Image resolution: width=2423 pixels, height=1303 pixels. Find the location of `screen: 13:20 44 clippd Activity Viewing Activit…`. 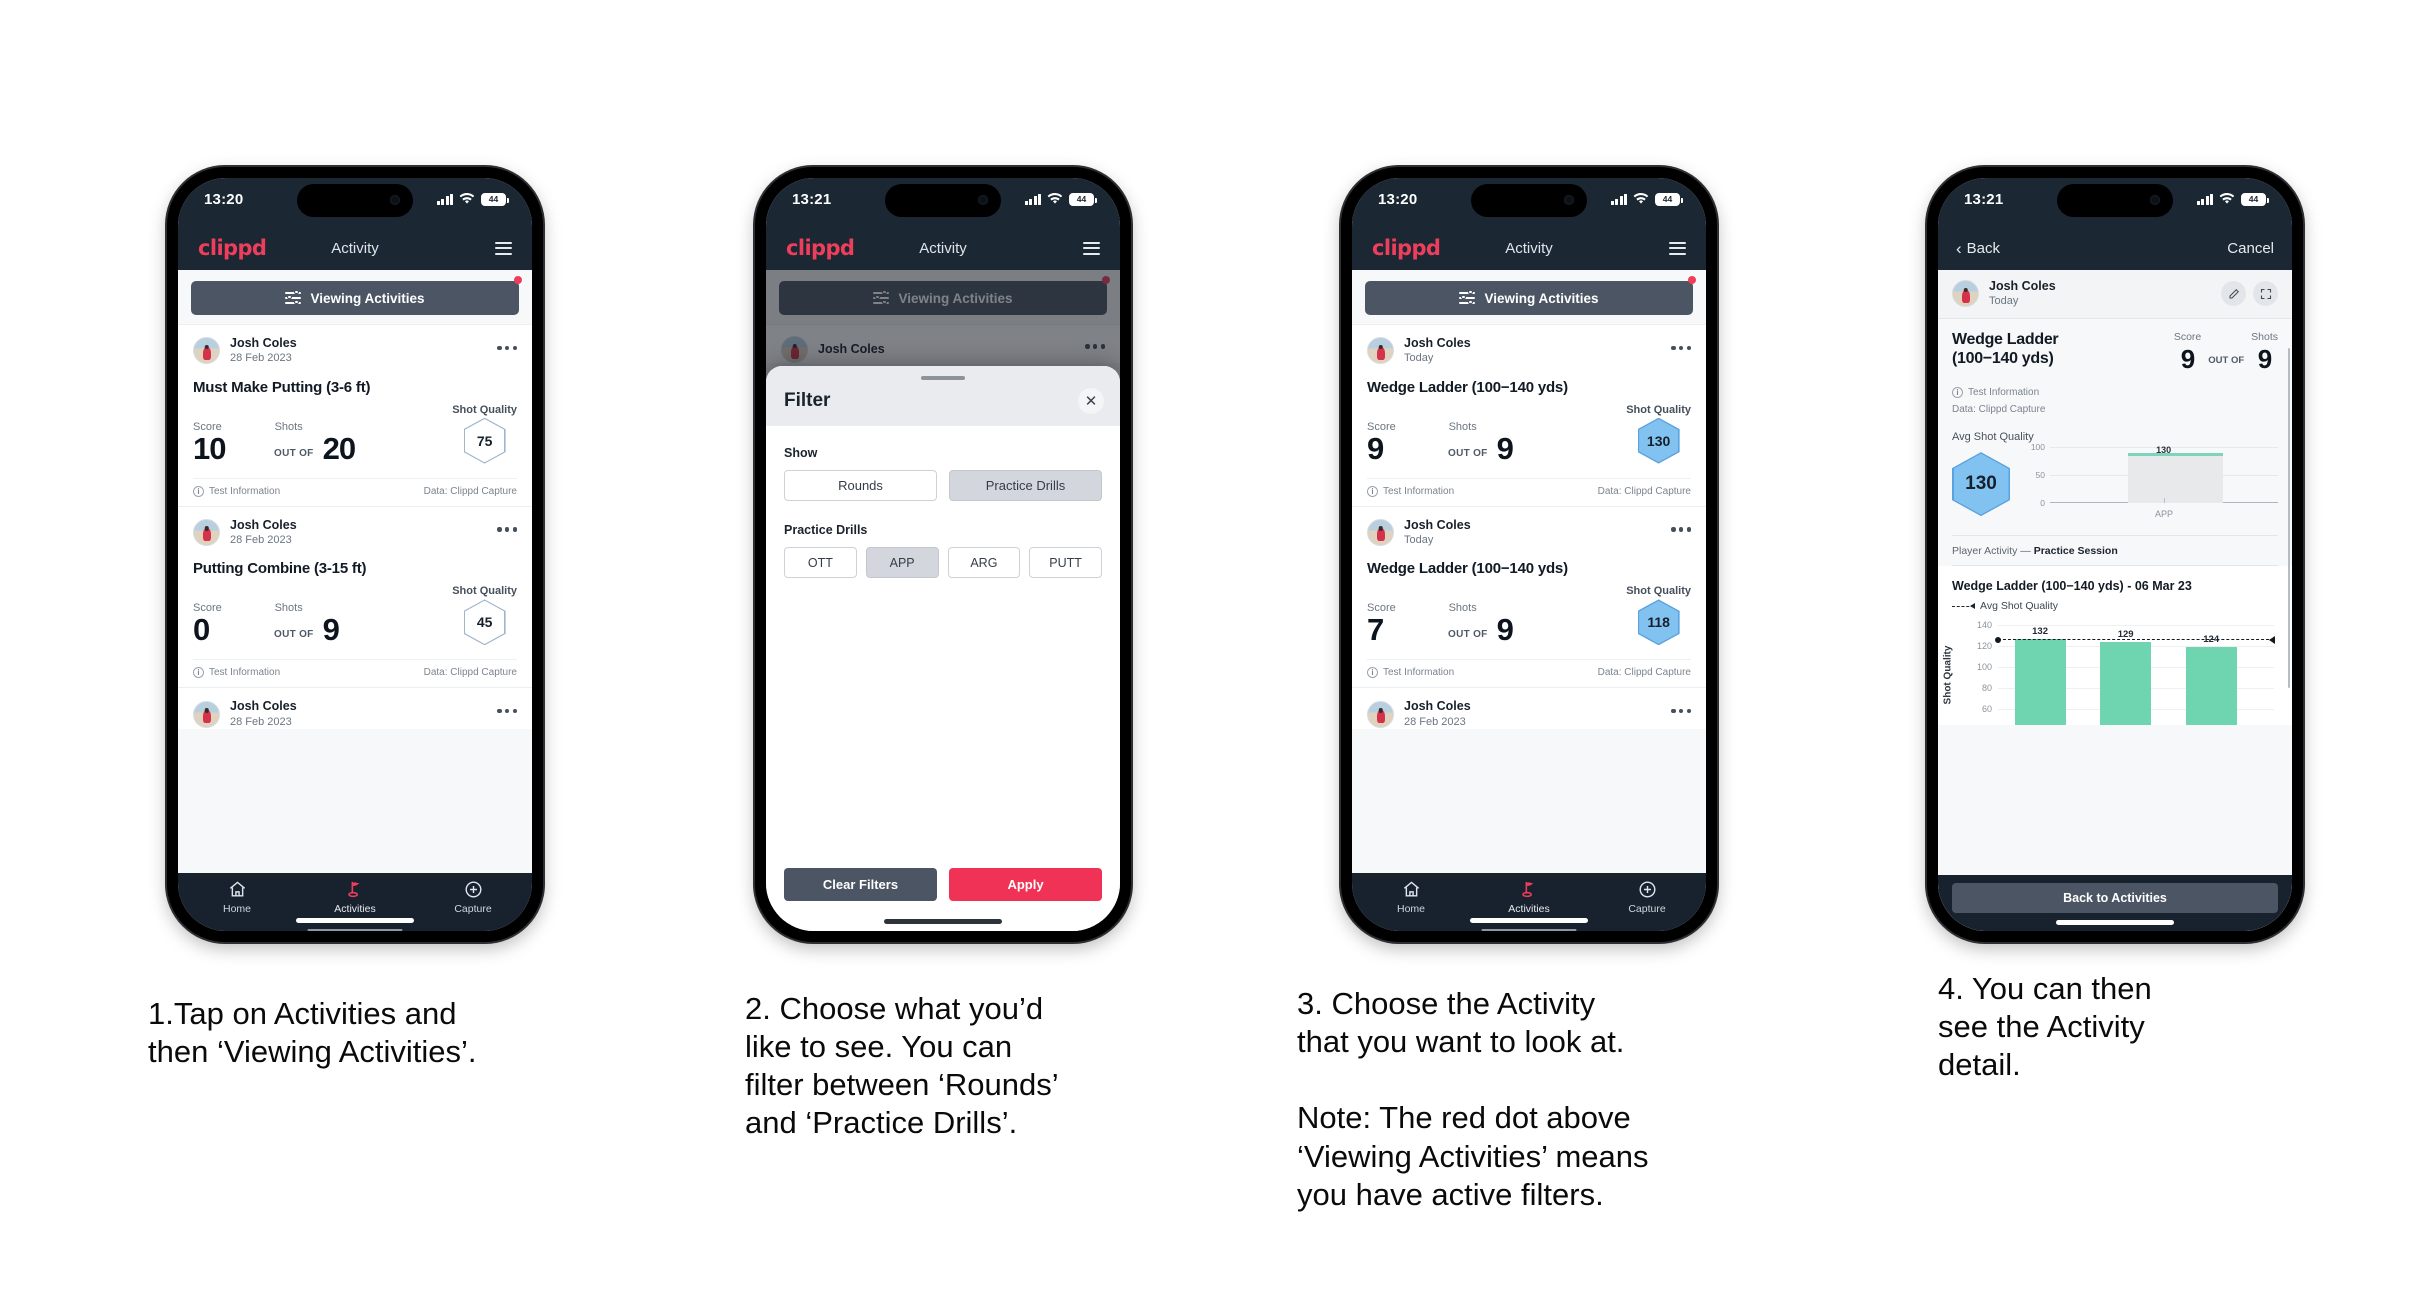

screen: 13:20 44 clippd Activity Viewing Activit… is located at coordinates (1529, 554).